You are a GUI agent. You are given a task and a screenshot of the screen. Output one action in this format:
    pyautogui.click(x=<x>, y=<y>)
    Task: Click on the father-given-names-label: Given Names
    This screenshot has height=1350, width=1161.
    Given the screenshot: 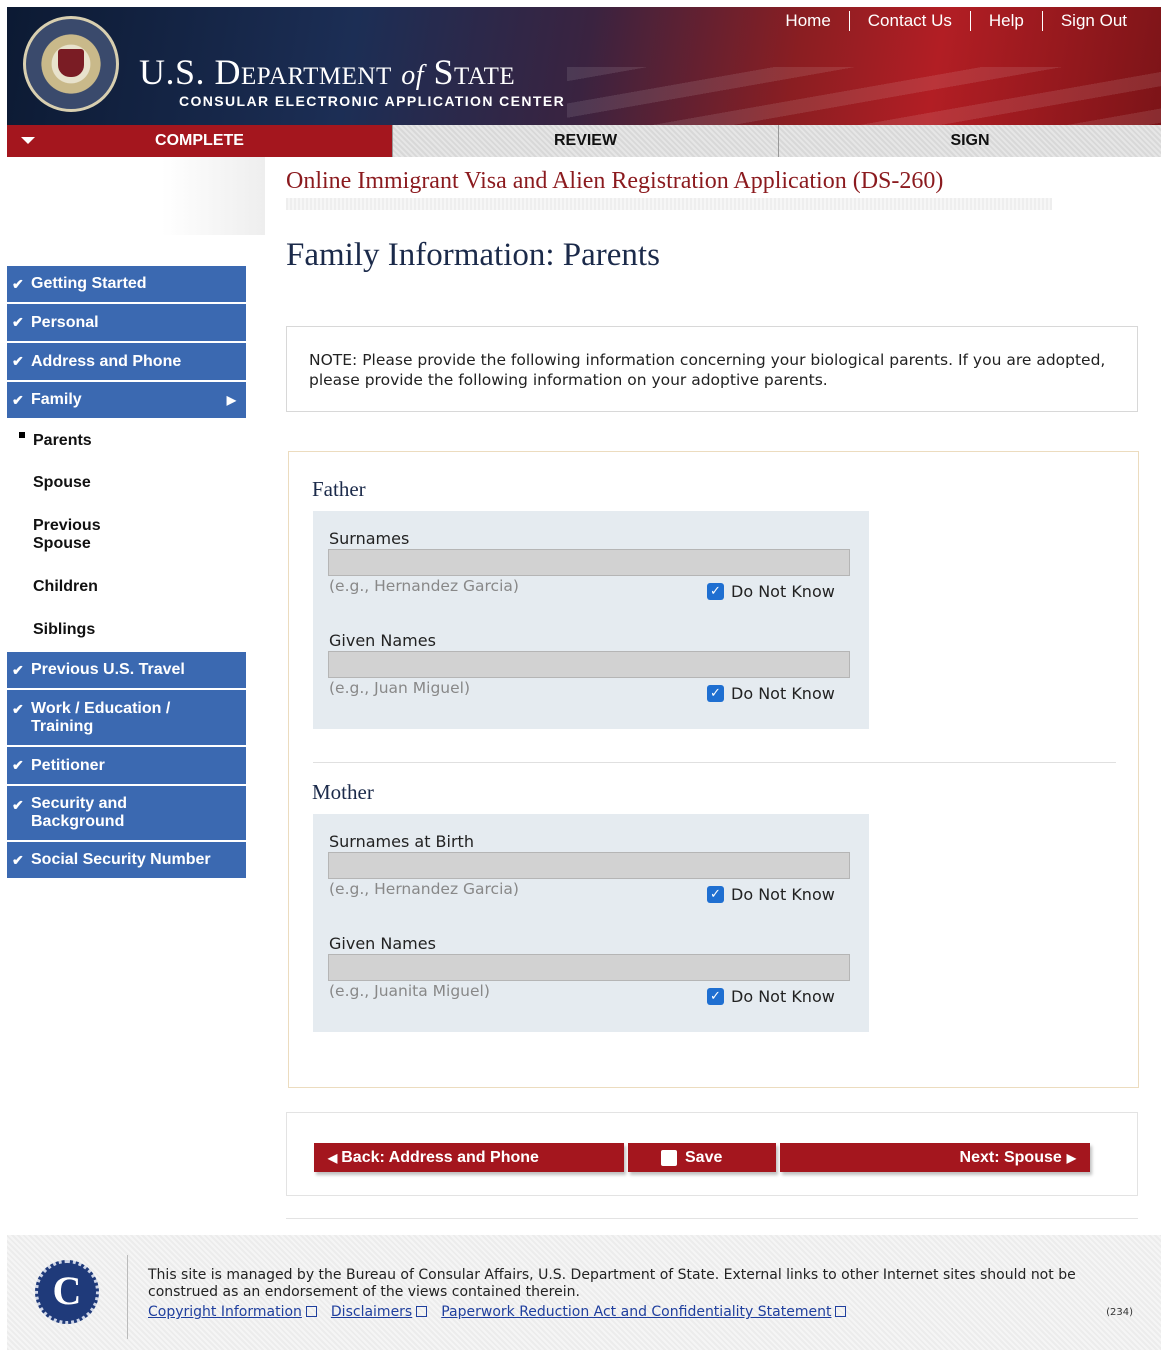 What is the action you would take?
    pyautogui.click(x=382, y=640)
    